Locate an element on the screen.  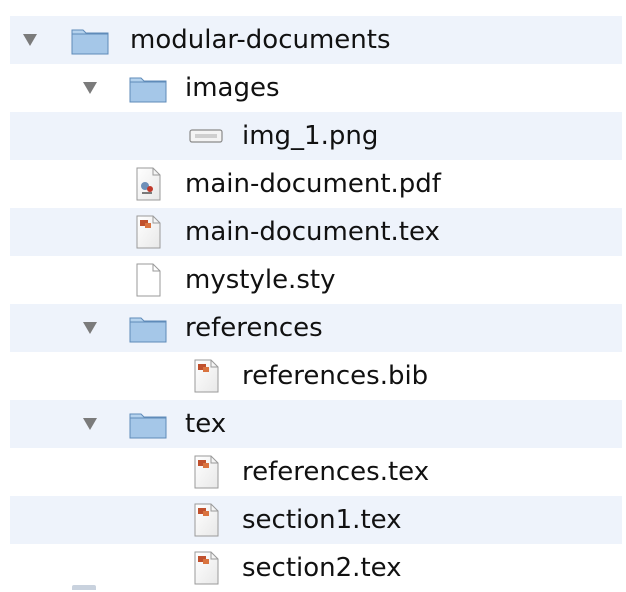
pdf-file-icon is located at coordinates (148, 184).